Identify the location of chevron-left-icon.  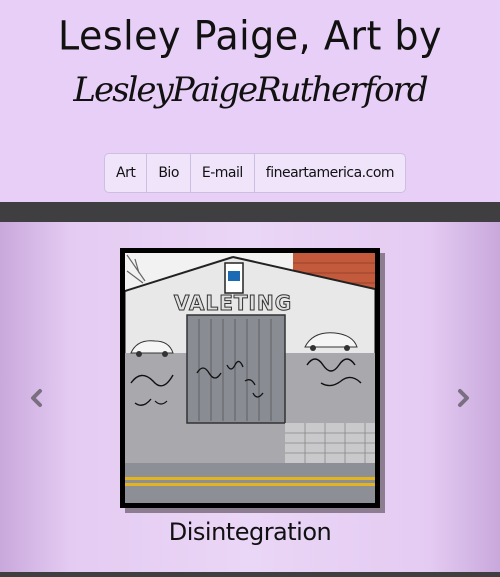
(36, 398).